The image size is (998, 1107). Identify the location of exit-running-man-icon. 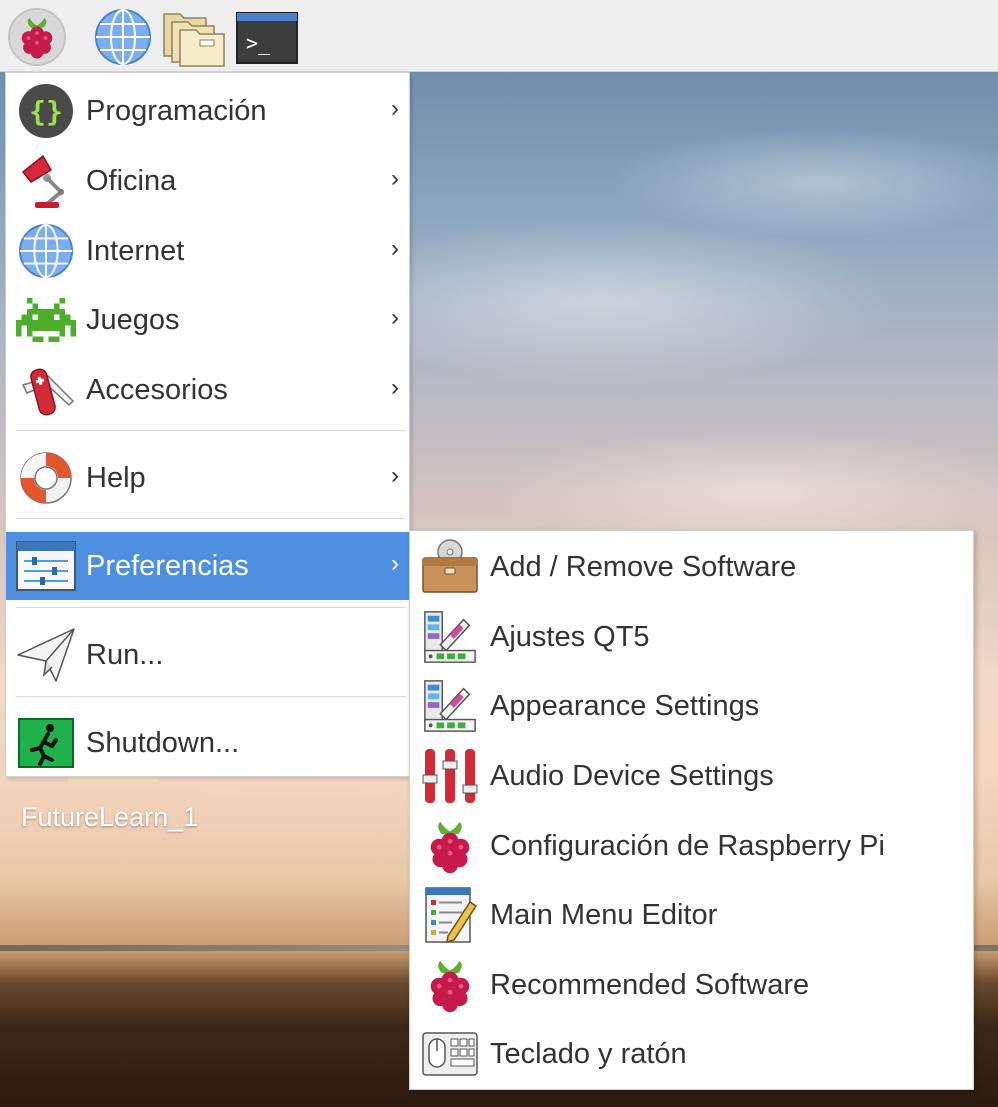
(46, 743).